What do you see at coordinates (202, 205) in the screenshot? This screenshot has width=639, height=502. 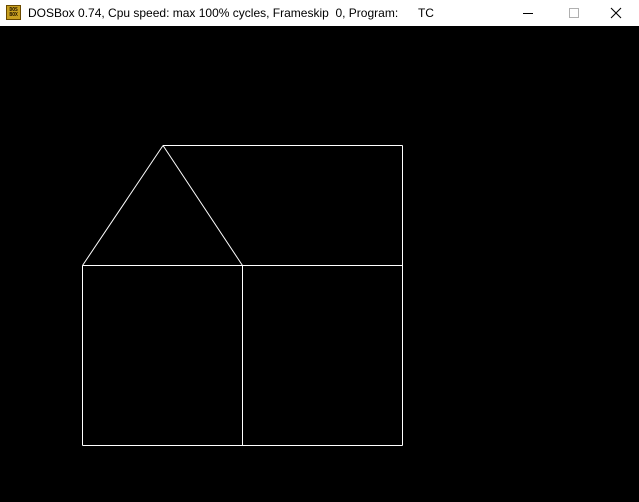 I see `roof-right-edge` at bounding box center [202, 205].